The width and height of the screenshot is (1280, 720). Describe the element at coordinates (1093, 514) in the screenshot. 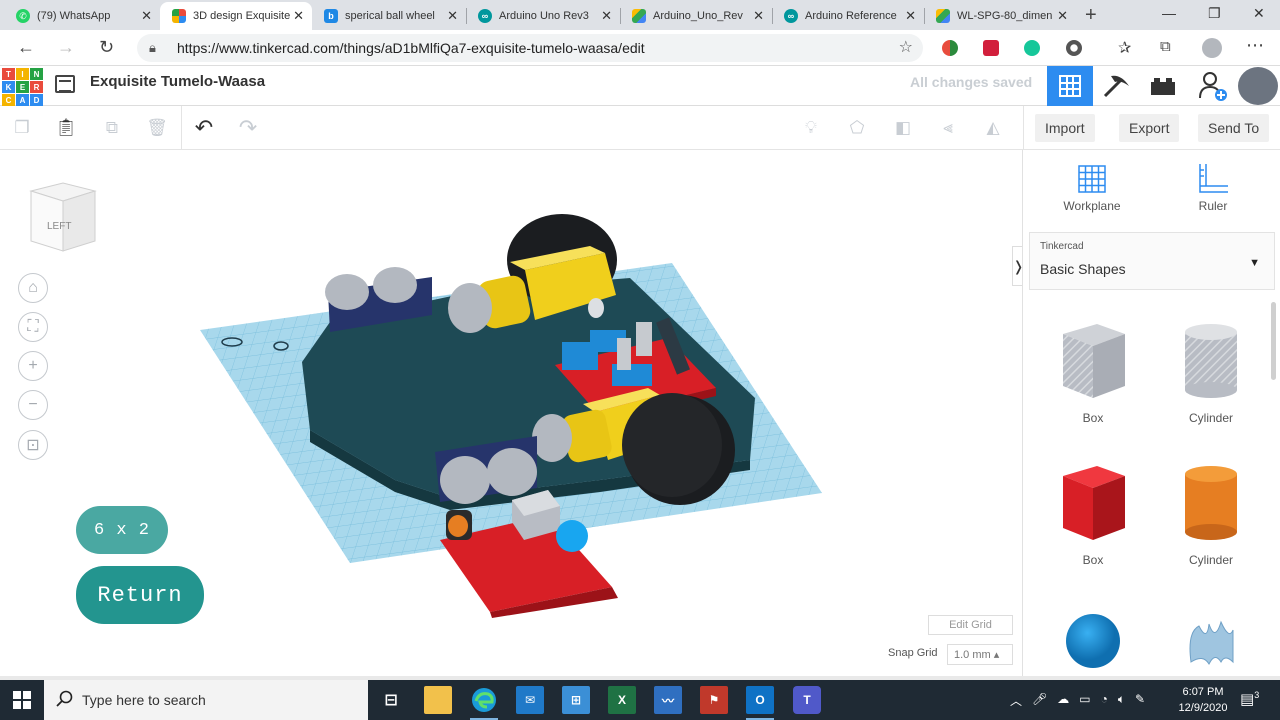

I see `shape-box-red: Box` at that location.